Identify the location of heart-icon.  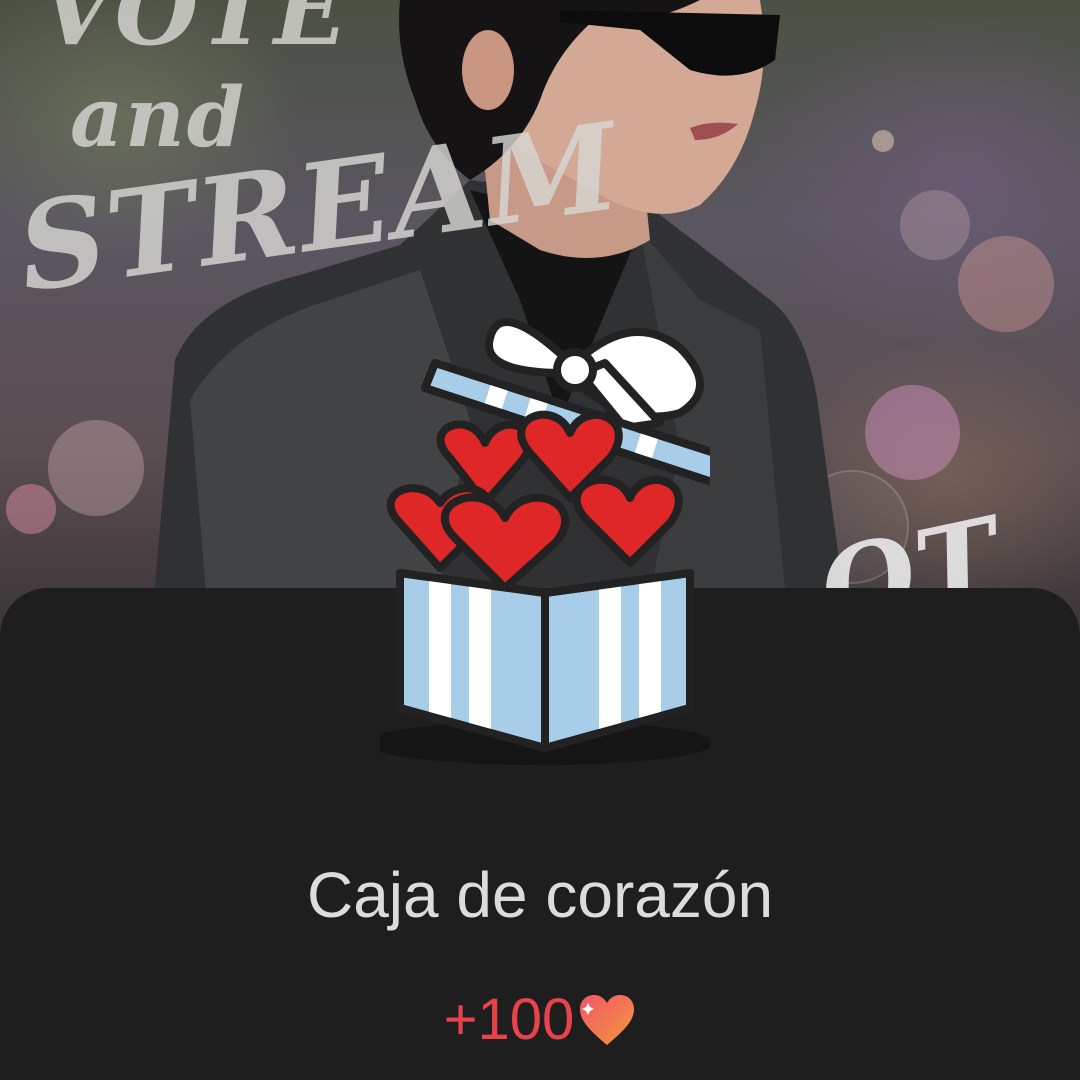
(607, 1019).